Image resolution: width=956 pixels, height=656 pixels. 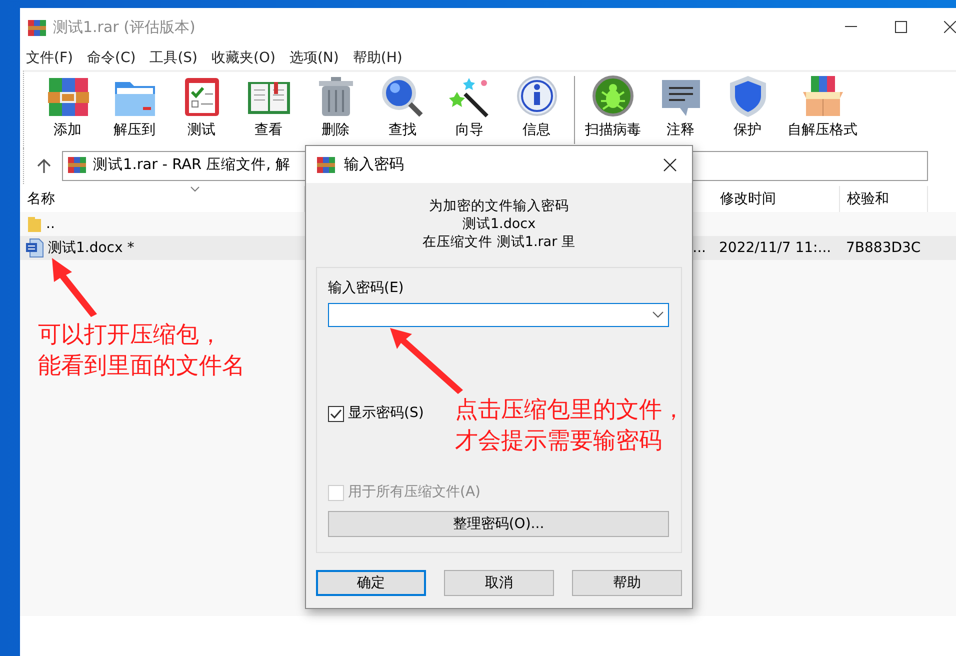 What do you see at coordinates (317, 58) in the screenshot?
I see `menu-item: 选项(N)` at bounding box center [317, 58].